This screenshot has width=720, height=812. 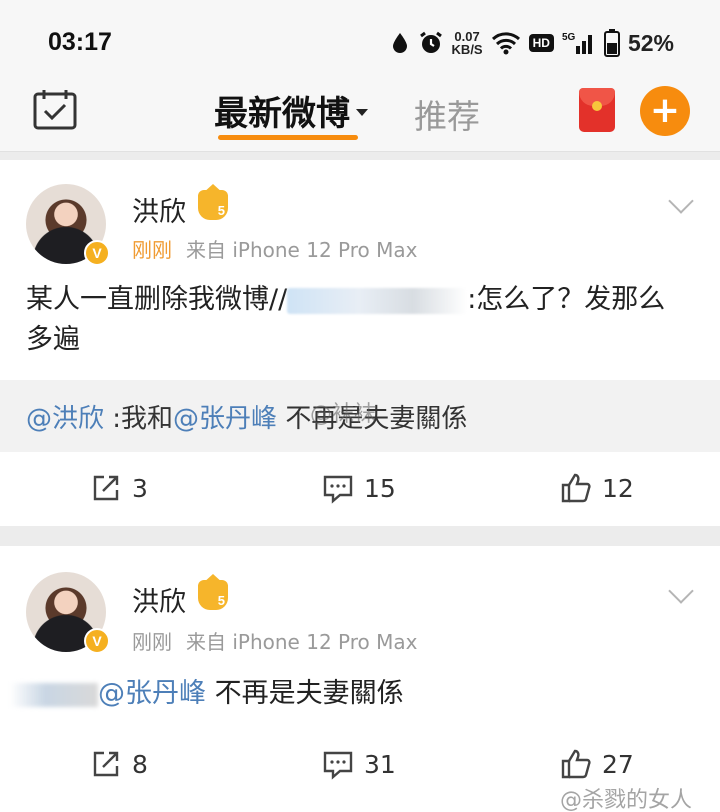 What do you see at coordinates (447, 114) in the screenshot?
I see `tab-recommend: 推荐` at bounding box center [447, 114].